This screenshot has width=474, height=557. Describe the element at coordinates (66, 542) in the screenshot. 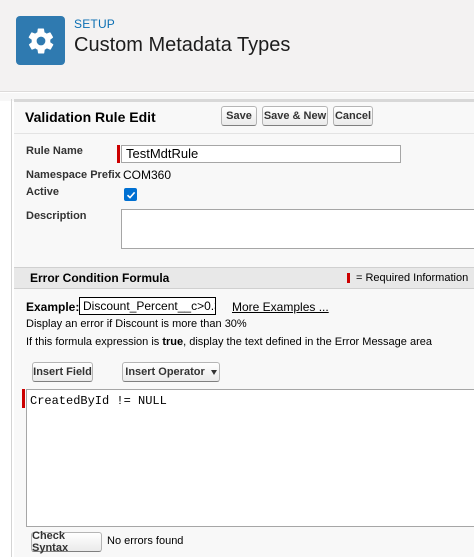

I see `check-syntax-button: Check Syntax` at that location.